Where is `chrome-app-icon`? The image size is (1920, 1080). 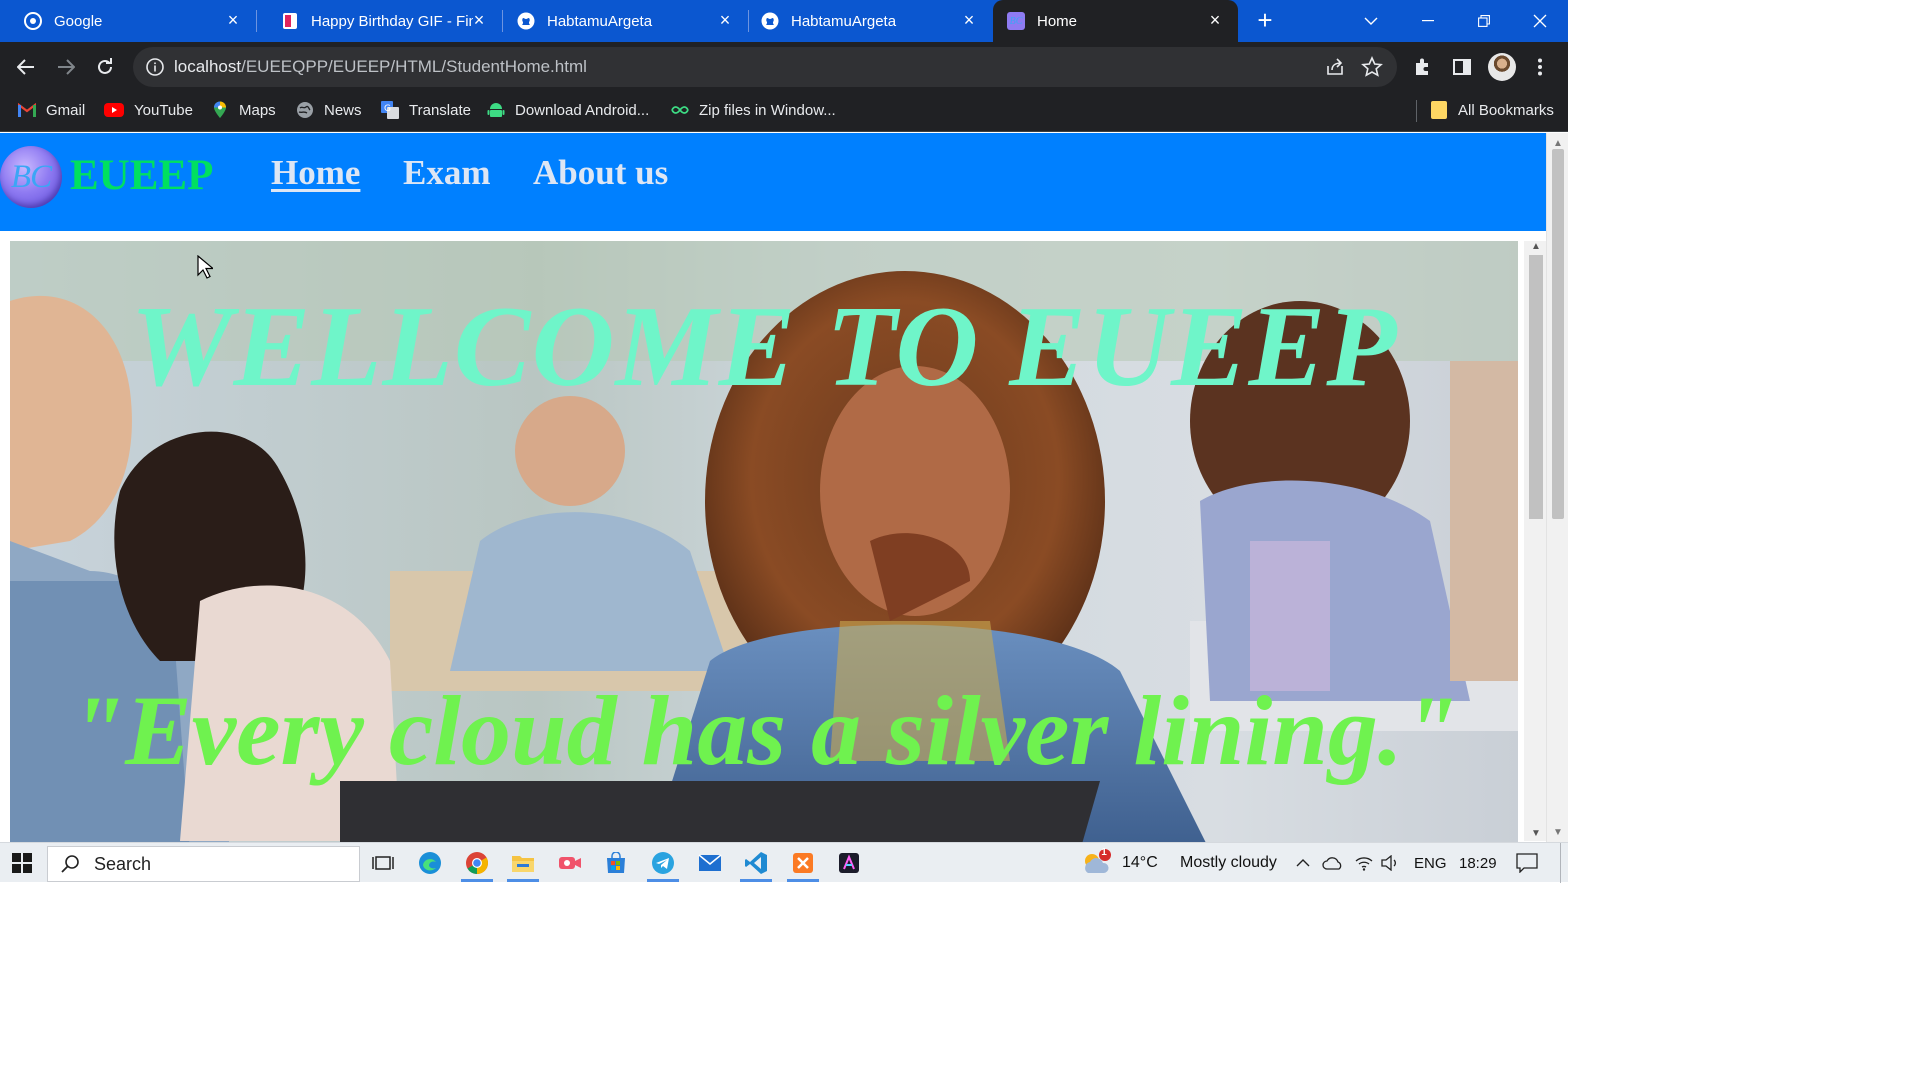 chrome-app-icon is located at coordinates (477, 864).